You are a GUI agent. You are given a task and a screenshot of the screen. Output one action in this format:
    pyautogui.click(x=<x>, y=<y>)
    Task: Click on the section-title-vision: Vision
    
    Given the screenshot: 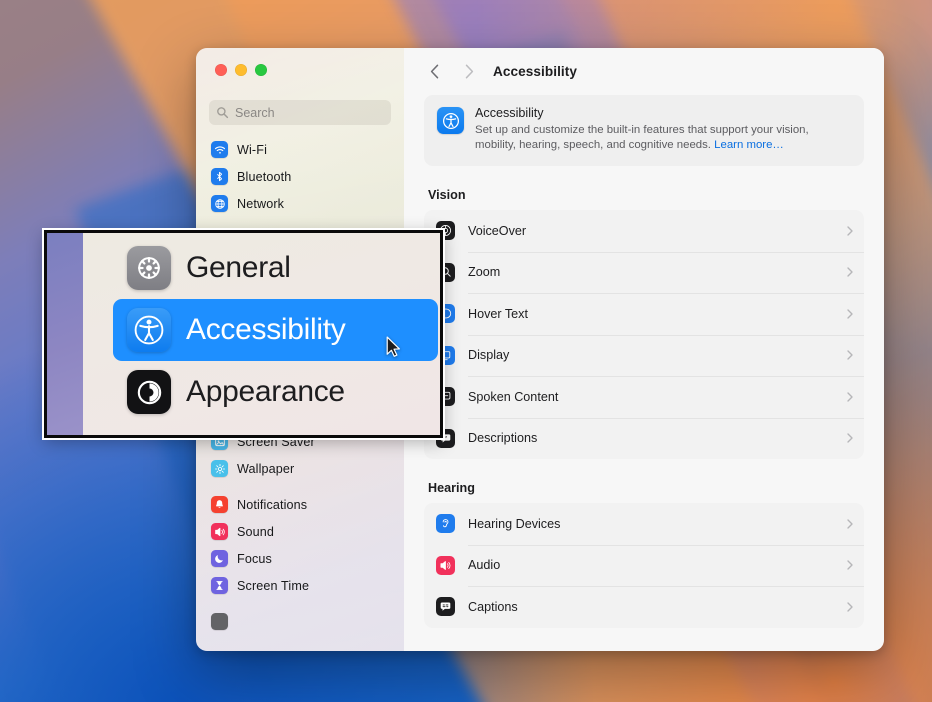 What is the action you would take?
    pyautogui.click(x=447, y=195)
    